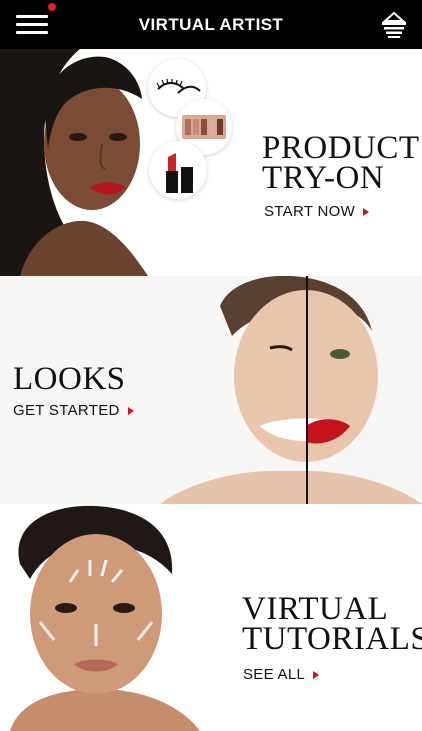 The width and height of the screenshot is (422, 731). Describe the element at coordinates (274, 674) in the screenshot. I see `cta-label: SEE ALL` at that location.